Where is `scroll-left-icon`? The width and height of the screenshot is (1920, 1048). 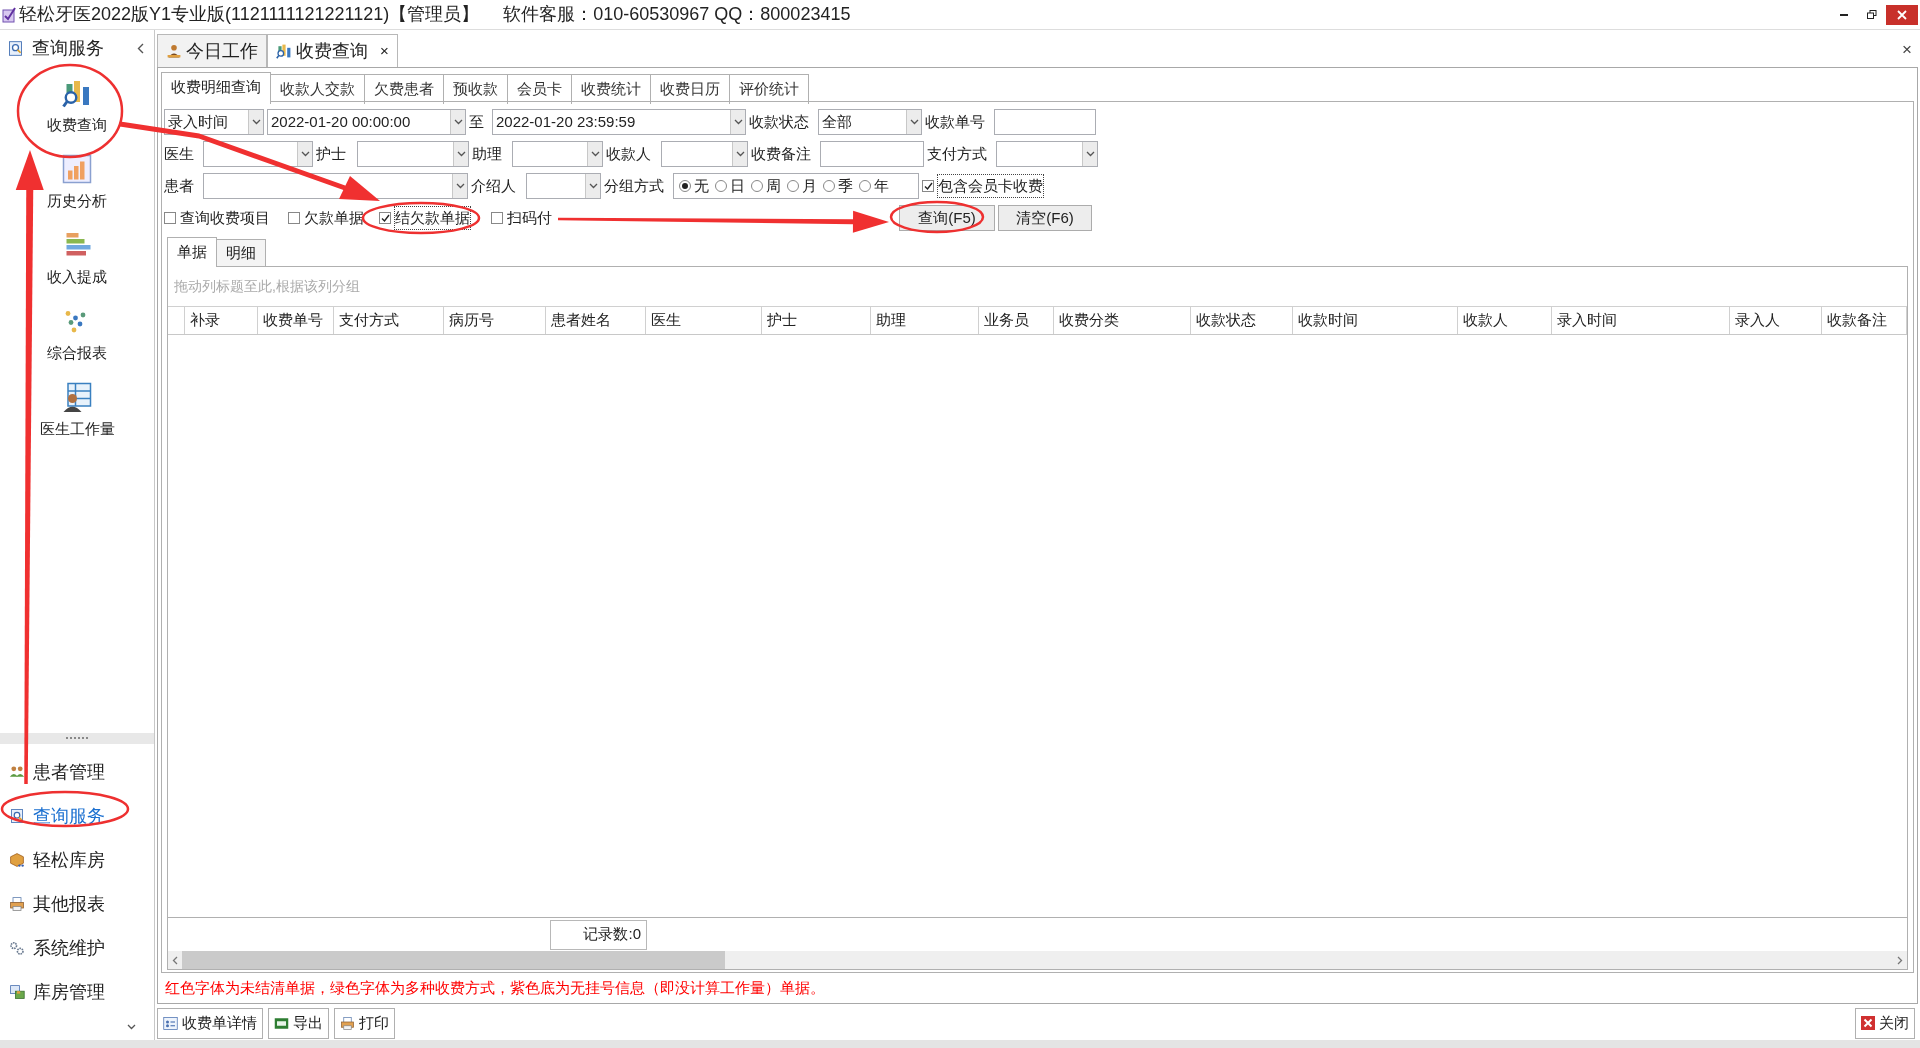
scroll-left-icon is located at coordinates (175, 960).